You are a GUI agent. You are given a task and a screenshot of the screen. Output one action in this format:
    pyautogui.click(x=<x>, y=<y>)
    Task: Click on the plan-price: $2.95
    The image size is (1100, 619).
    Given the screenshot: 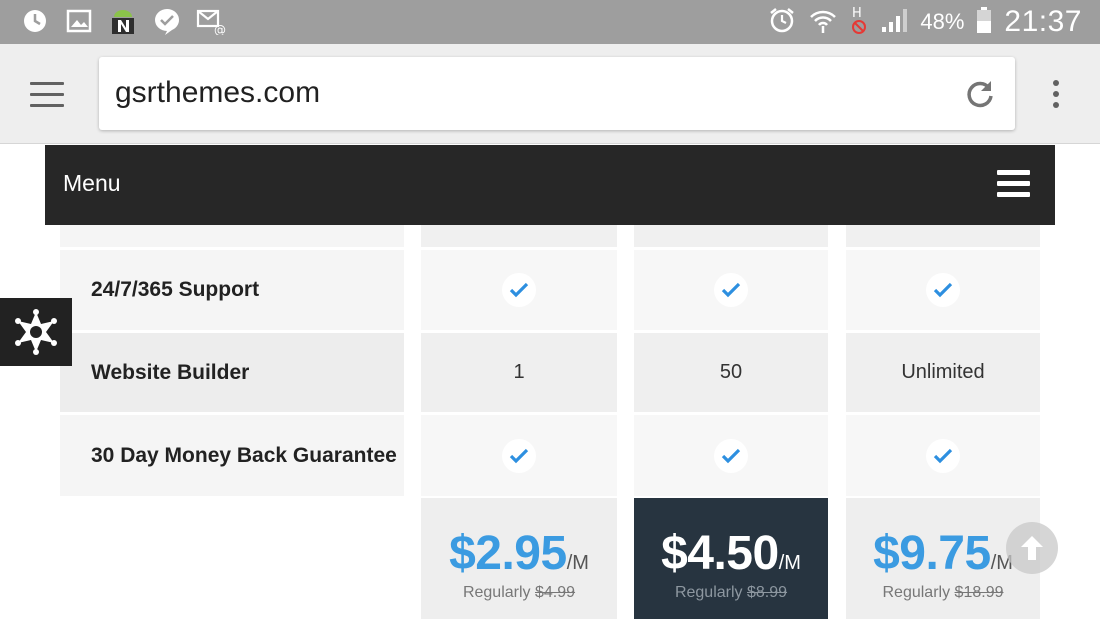 What is the action you would take?
    pyautogui.click(x=508, y=553)
    